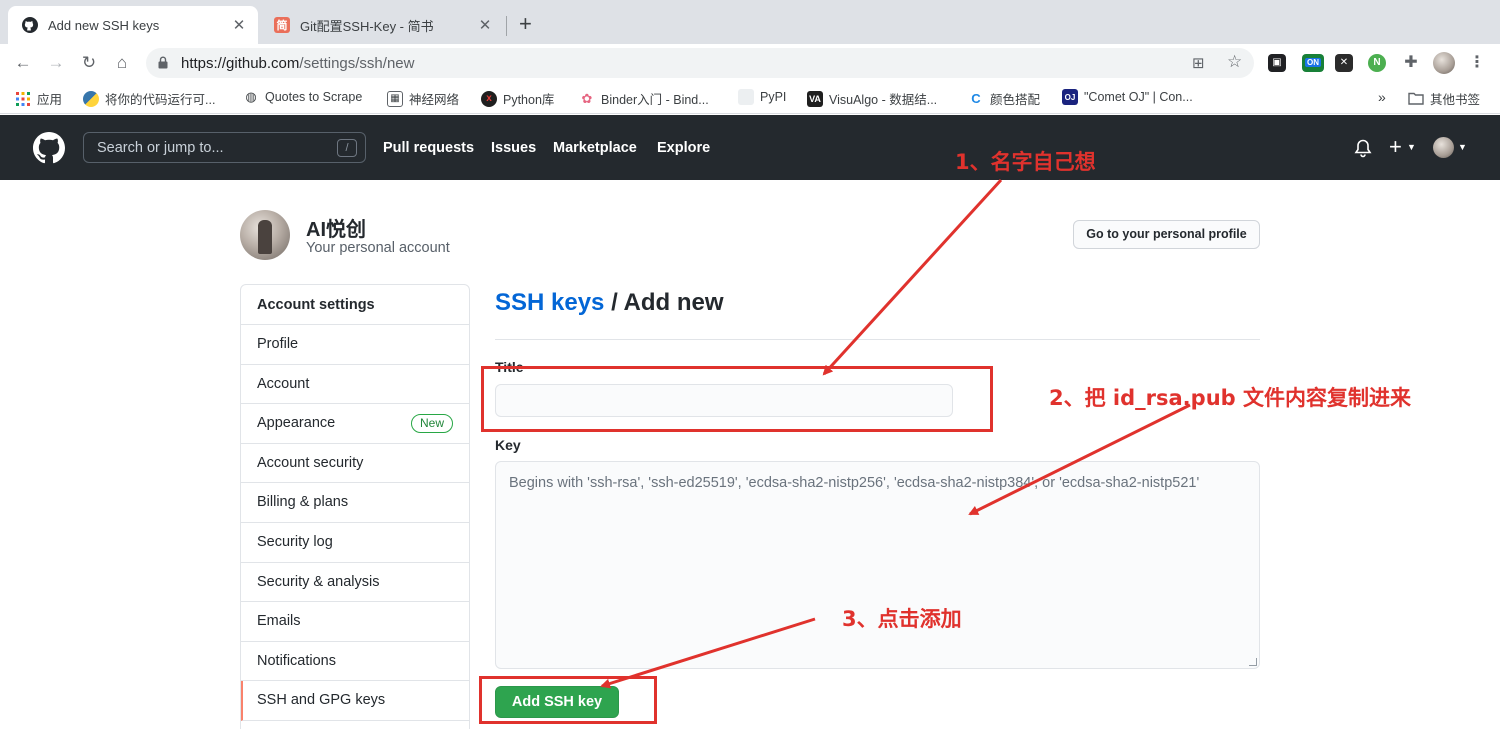 This screenshot has width=1500, height=729. Describe the element at coordinates (1377, 63) in the screenshot. I see `extension-n-icon: N` at that location.